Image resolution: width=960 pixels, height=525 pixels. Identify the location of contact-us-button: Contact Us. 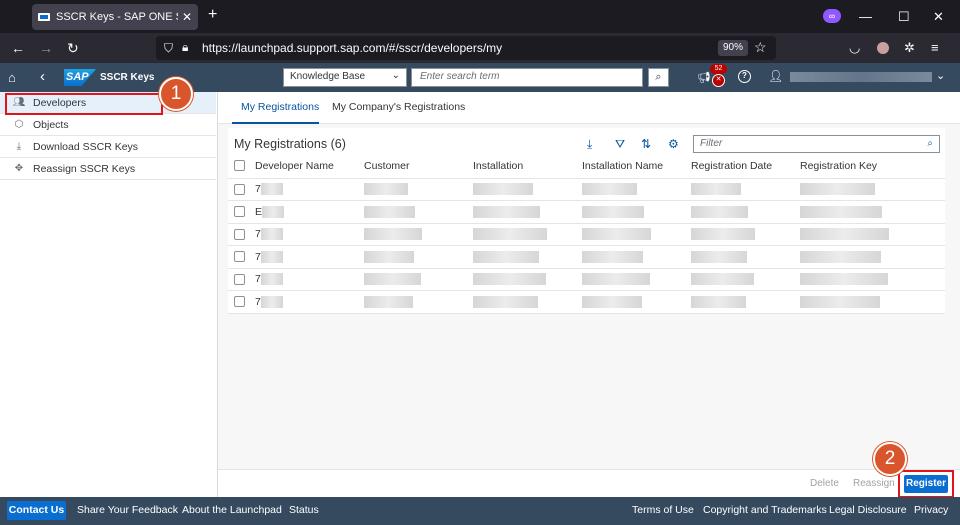
(36, 510).